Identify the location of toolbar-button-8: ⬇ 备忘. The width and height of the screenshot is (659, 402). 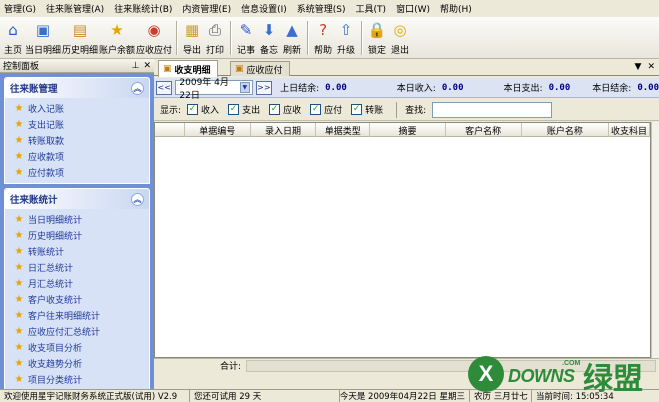
(269, 38).